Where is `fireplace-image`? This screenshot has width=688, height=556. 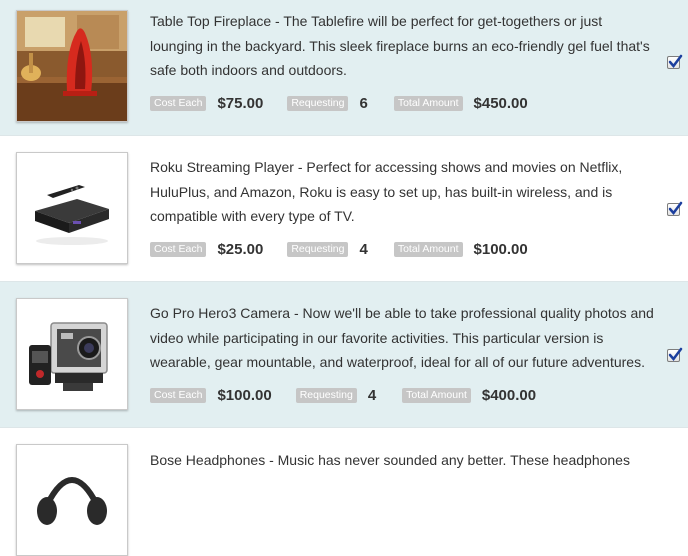 fireplace-image is located at coordinates (72, 66).